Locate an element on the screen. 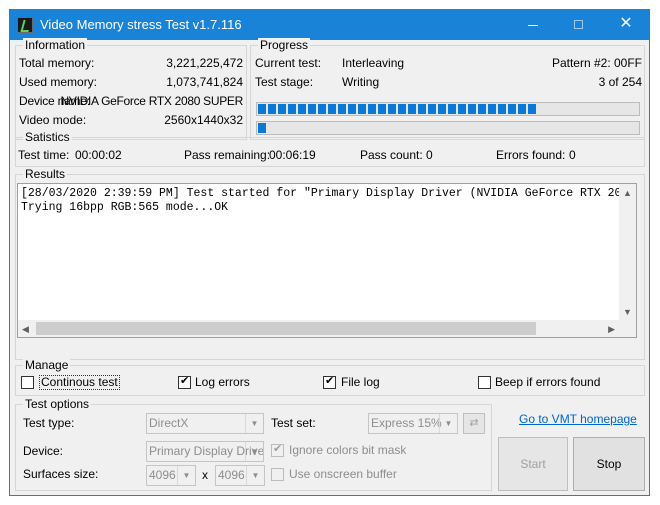 Image resolution: width=660 pixels, height=505 pixels. stop-button: Stop is located at coordinates (609, 464).